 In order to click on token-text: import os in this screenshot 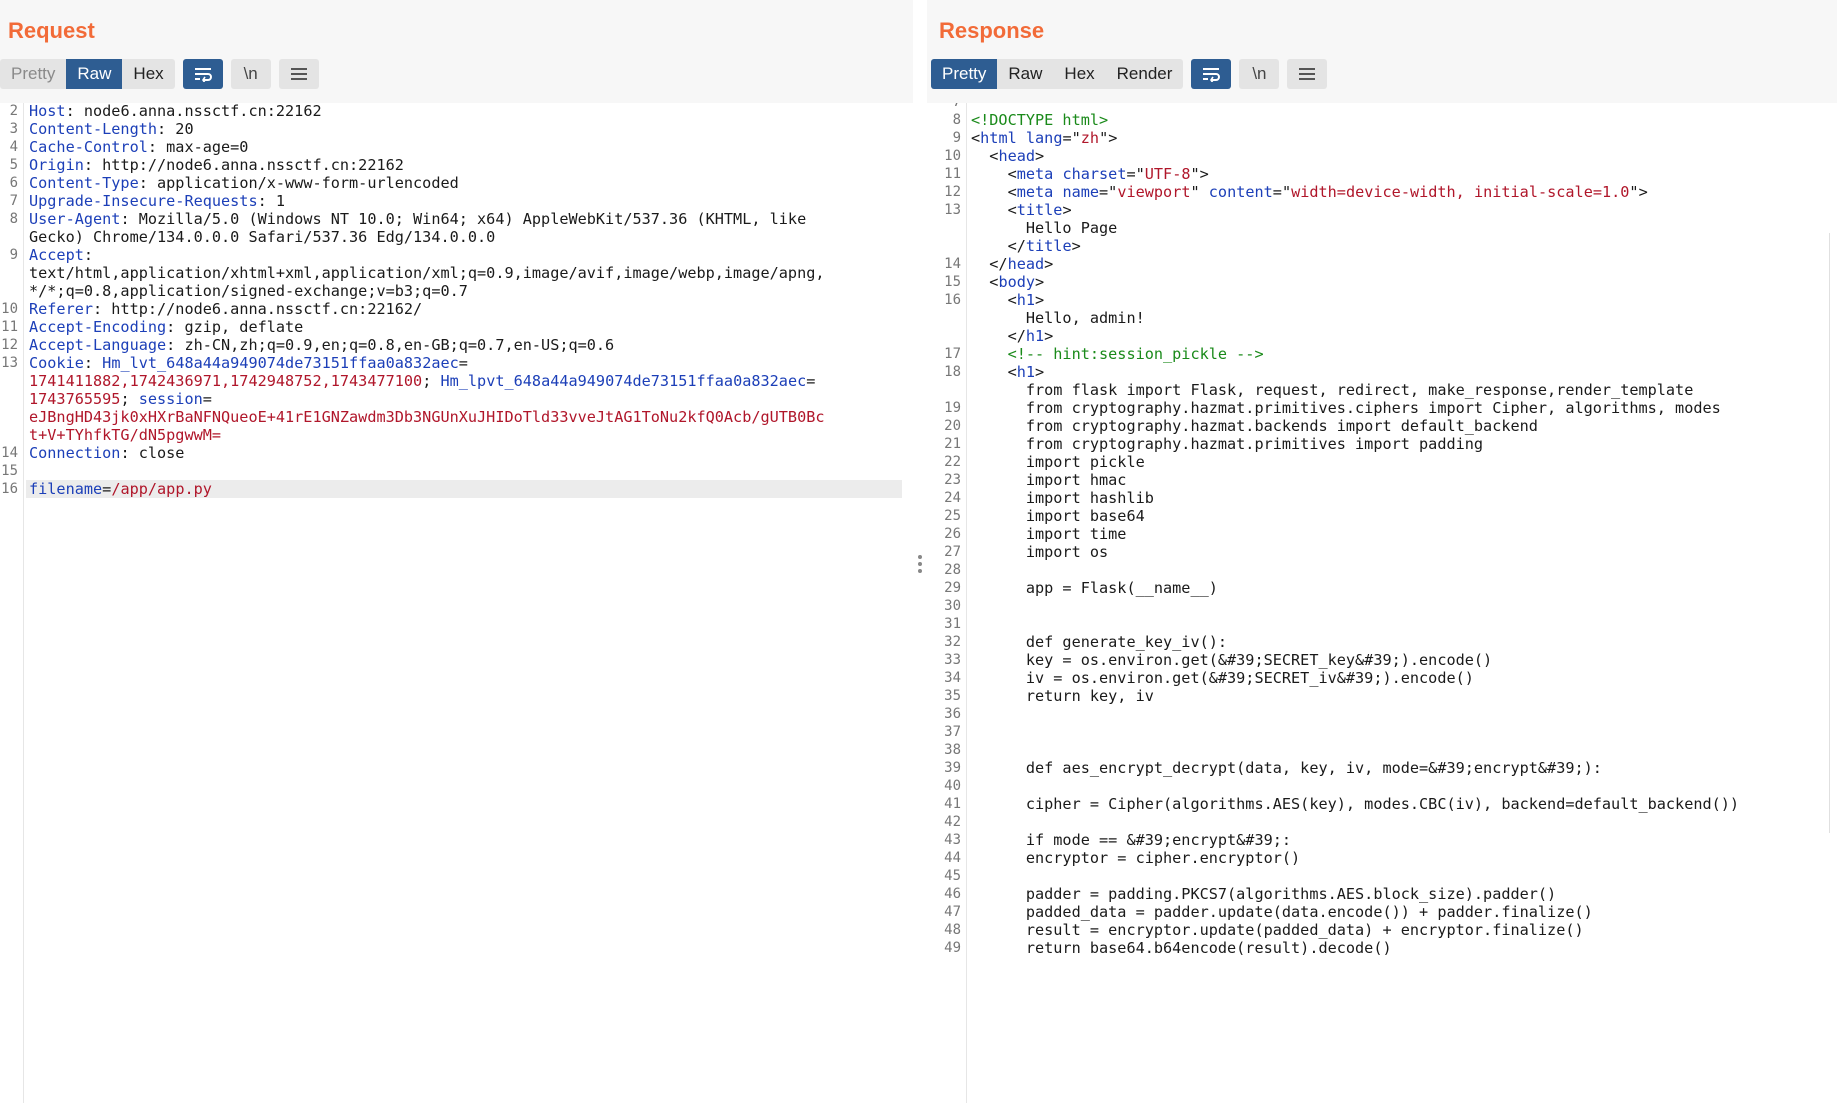, I will do `click(1040, 552)`.